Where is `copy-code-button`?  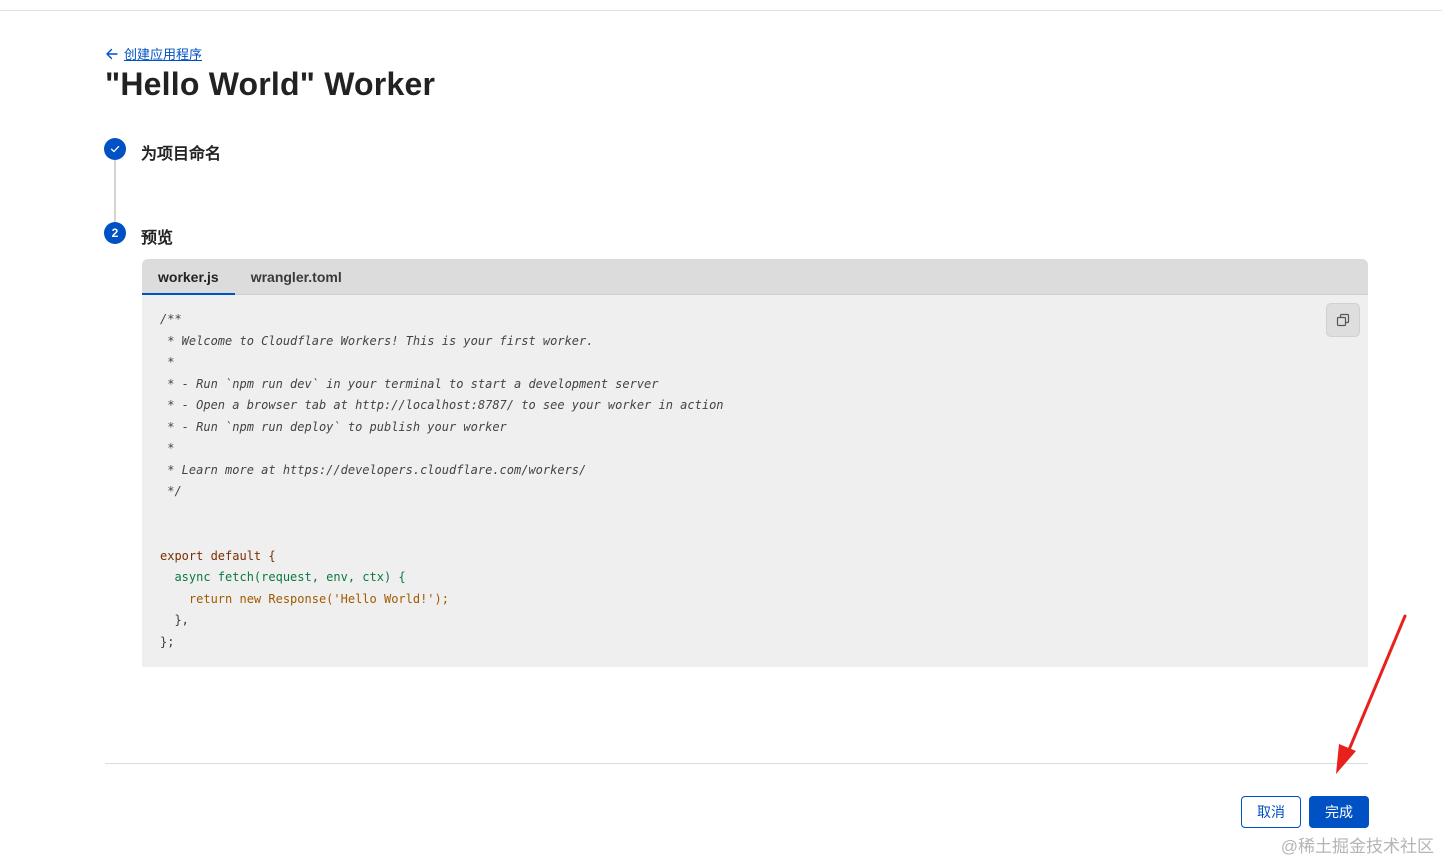
copy-code-button is located at coordinates (1343, 320).